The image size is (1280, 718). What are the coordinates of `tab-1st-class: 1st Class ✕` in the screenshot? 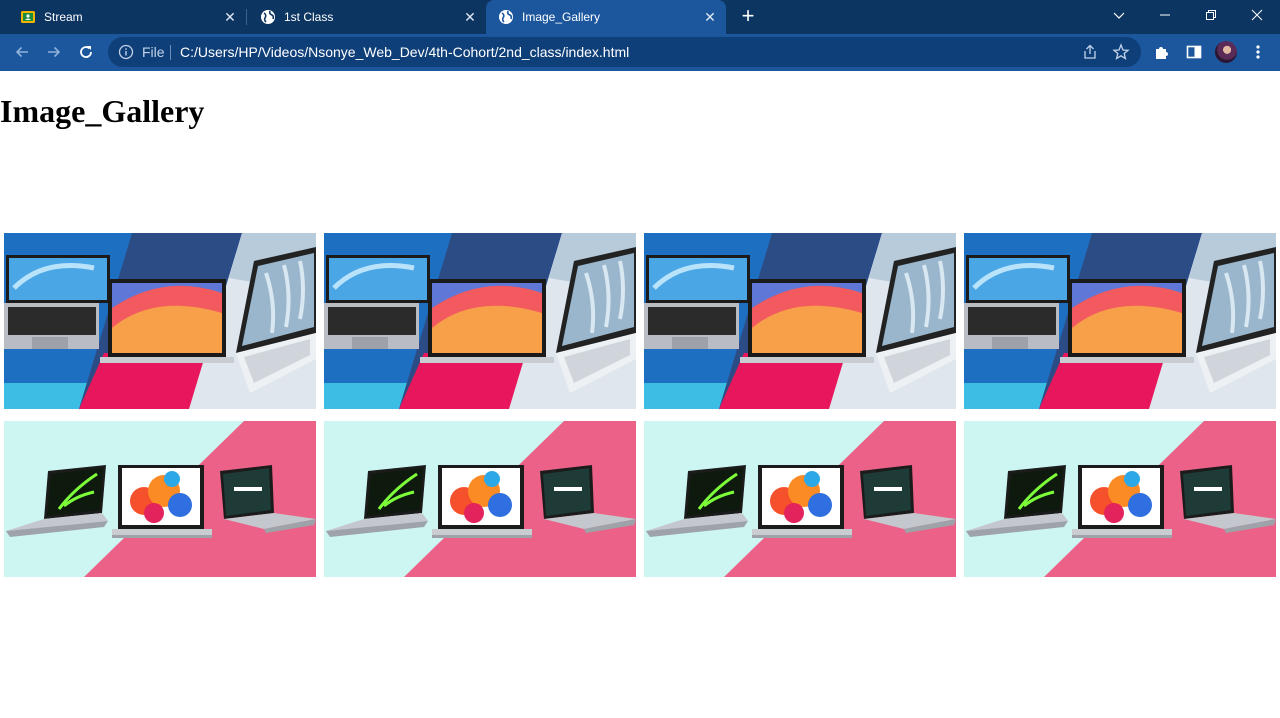 It's located at (367, 17).